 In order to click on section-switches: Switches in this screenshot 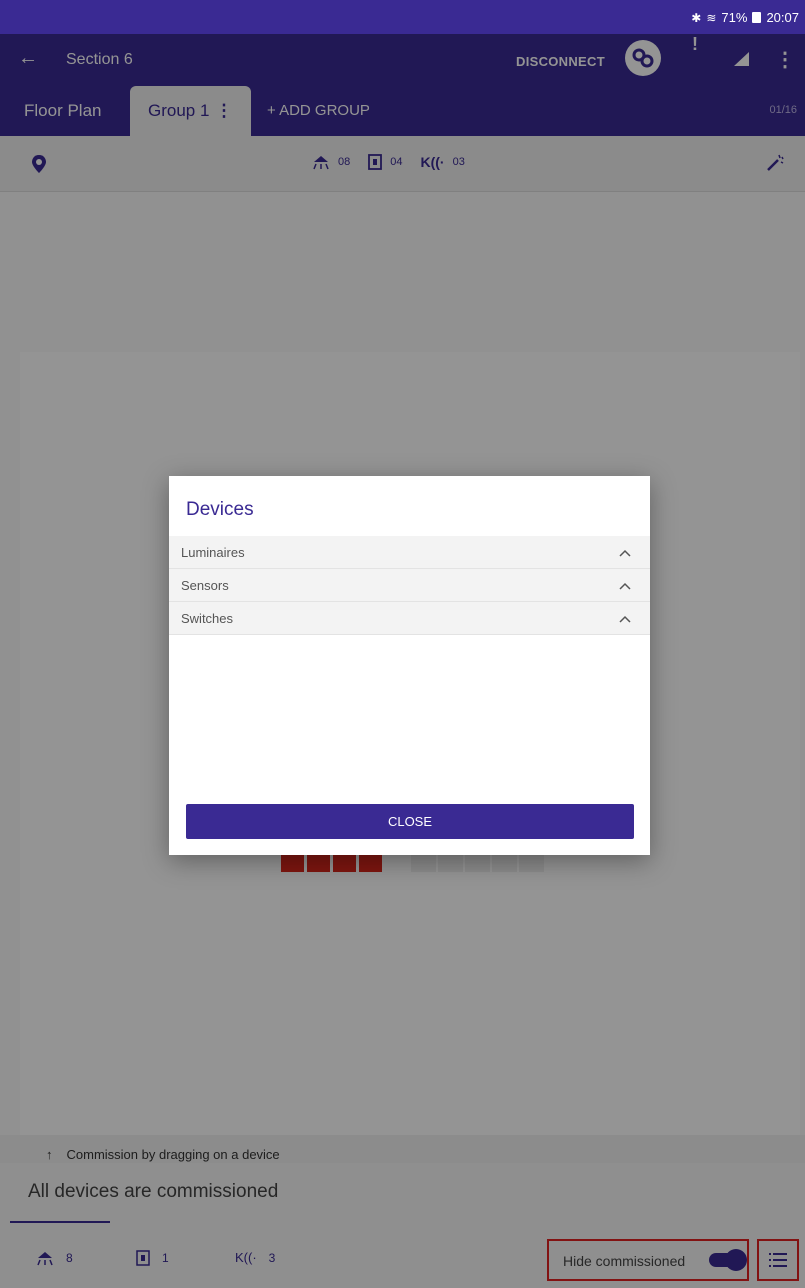, I will do `click(409, 618)`.